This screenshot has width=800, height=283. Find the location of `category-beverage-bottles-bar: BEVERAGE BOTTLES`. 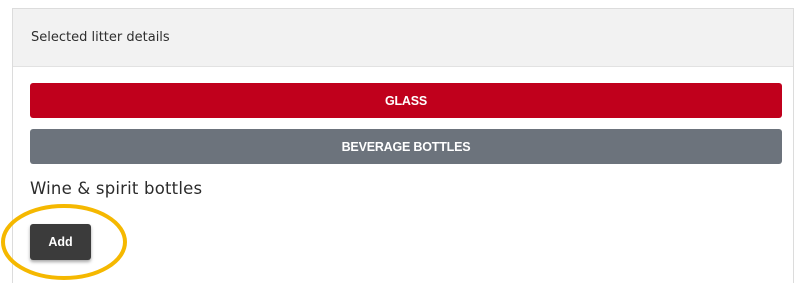

category-beverage-bottles-bar: BEVERAGE BOTTLES is located at coordinates (406, 146).